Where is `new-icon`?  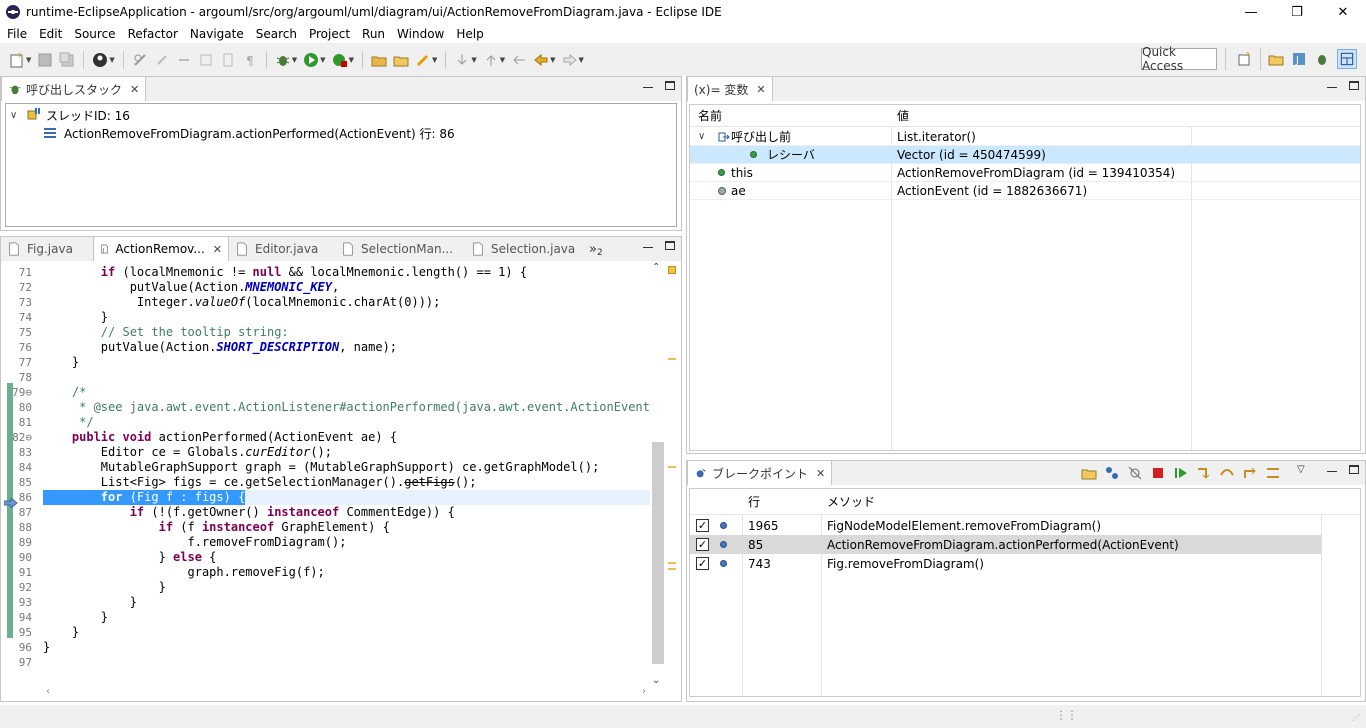
new-icon is located at coordinates (17, 60).